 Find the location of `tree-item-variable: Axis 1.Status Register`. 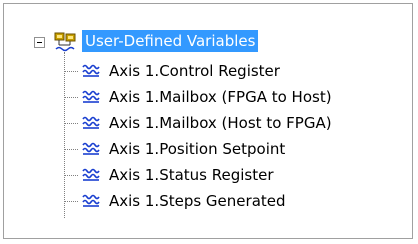

tree-item-variable: Axis 1.Status Register is located at coordinates (234, 175).